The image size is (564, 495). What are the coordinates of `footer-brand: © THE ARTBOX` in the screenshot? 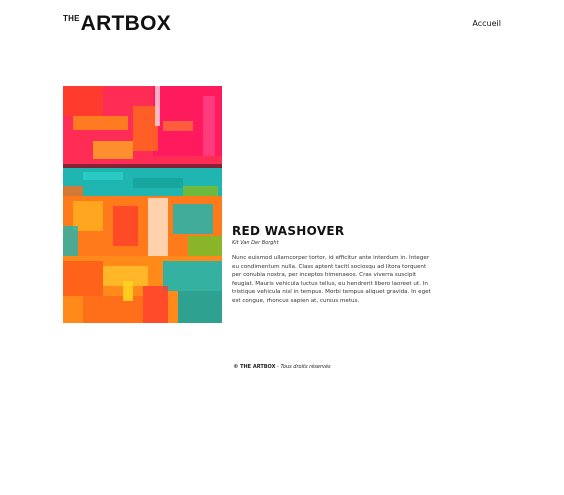 It's located at (254, 367).